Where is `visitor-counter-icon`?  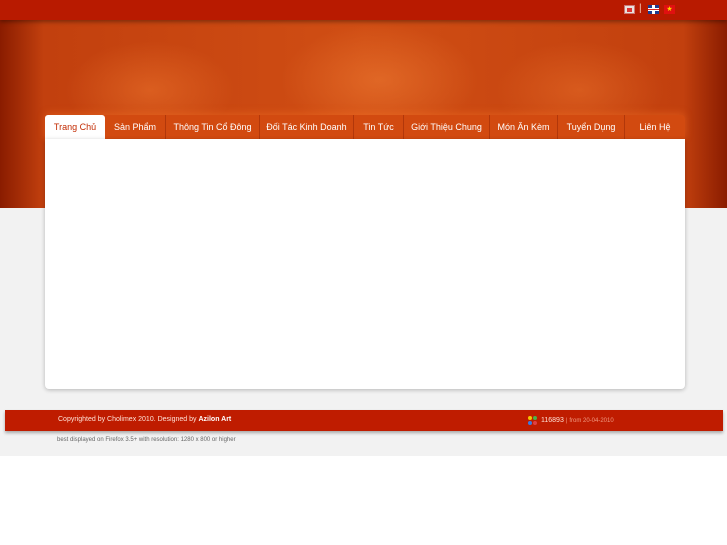
visitor-counter-icon is located at coordinates (532, 420).